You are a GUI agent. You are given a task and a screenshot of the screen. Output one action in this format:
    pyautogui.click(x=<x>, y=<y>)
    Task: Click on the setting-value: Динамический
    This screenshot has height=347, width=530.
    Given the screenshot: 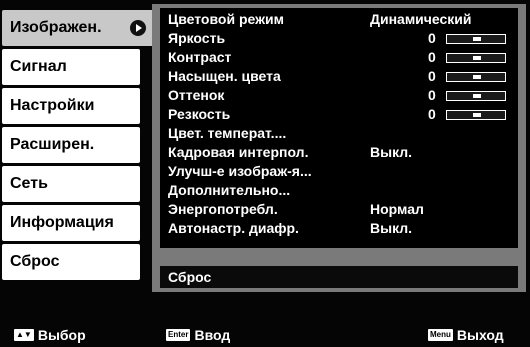 What is the action you would take?
    pyautogui.click(x=421, y=19)
    